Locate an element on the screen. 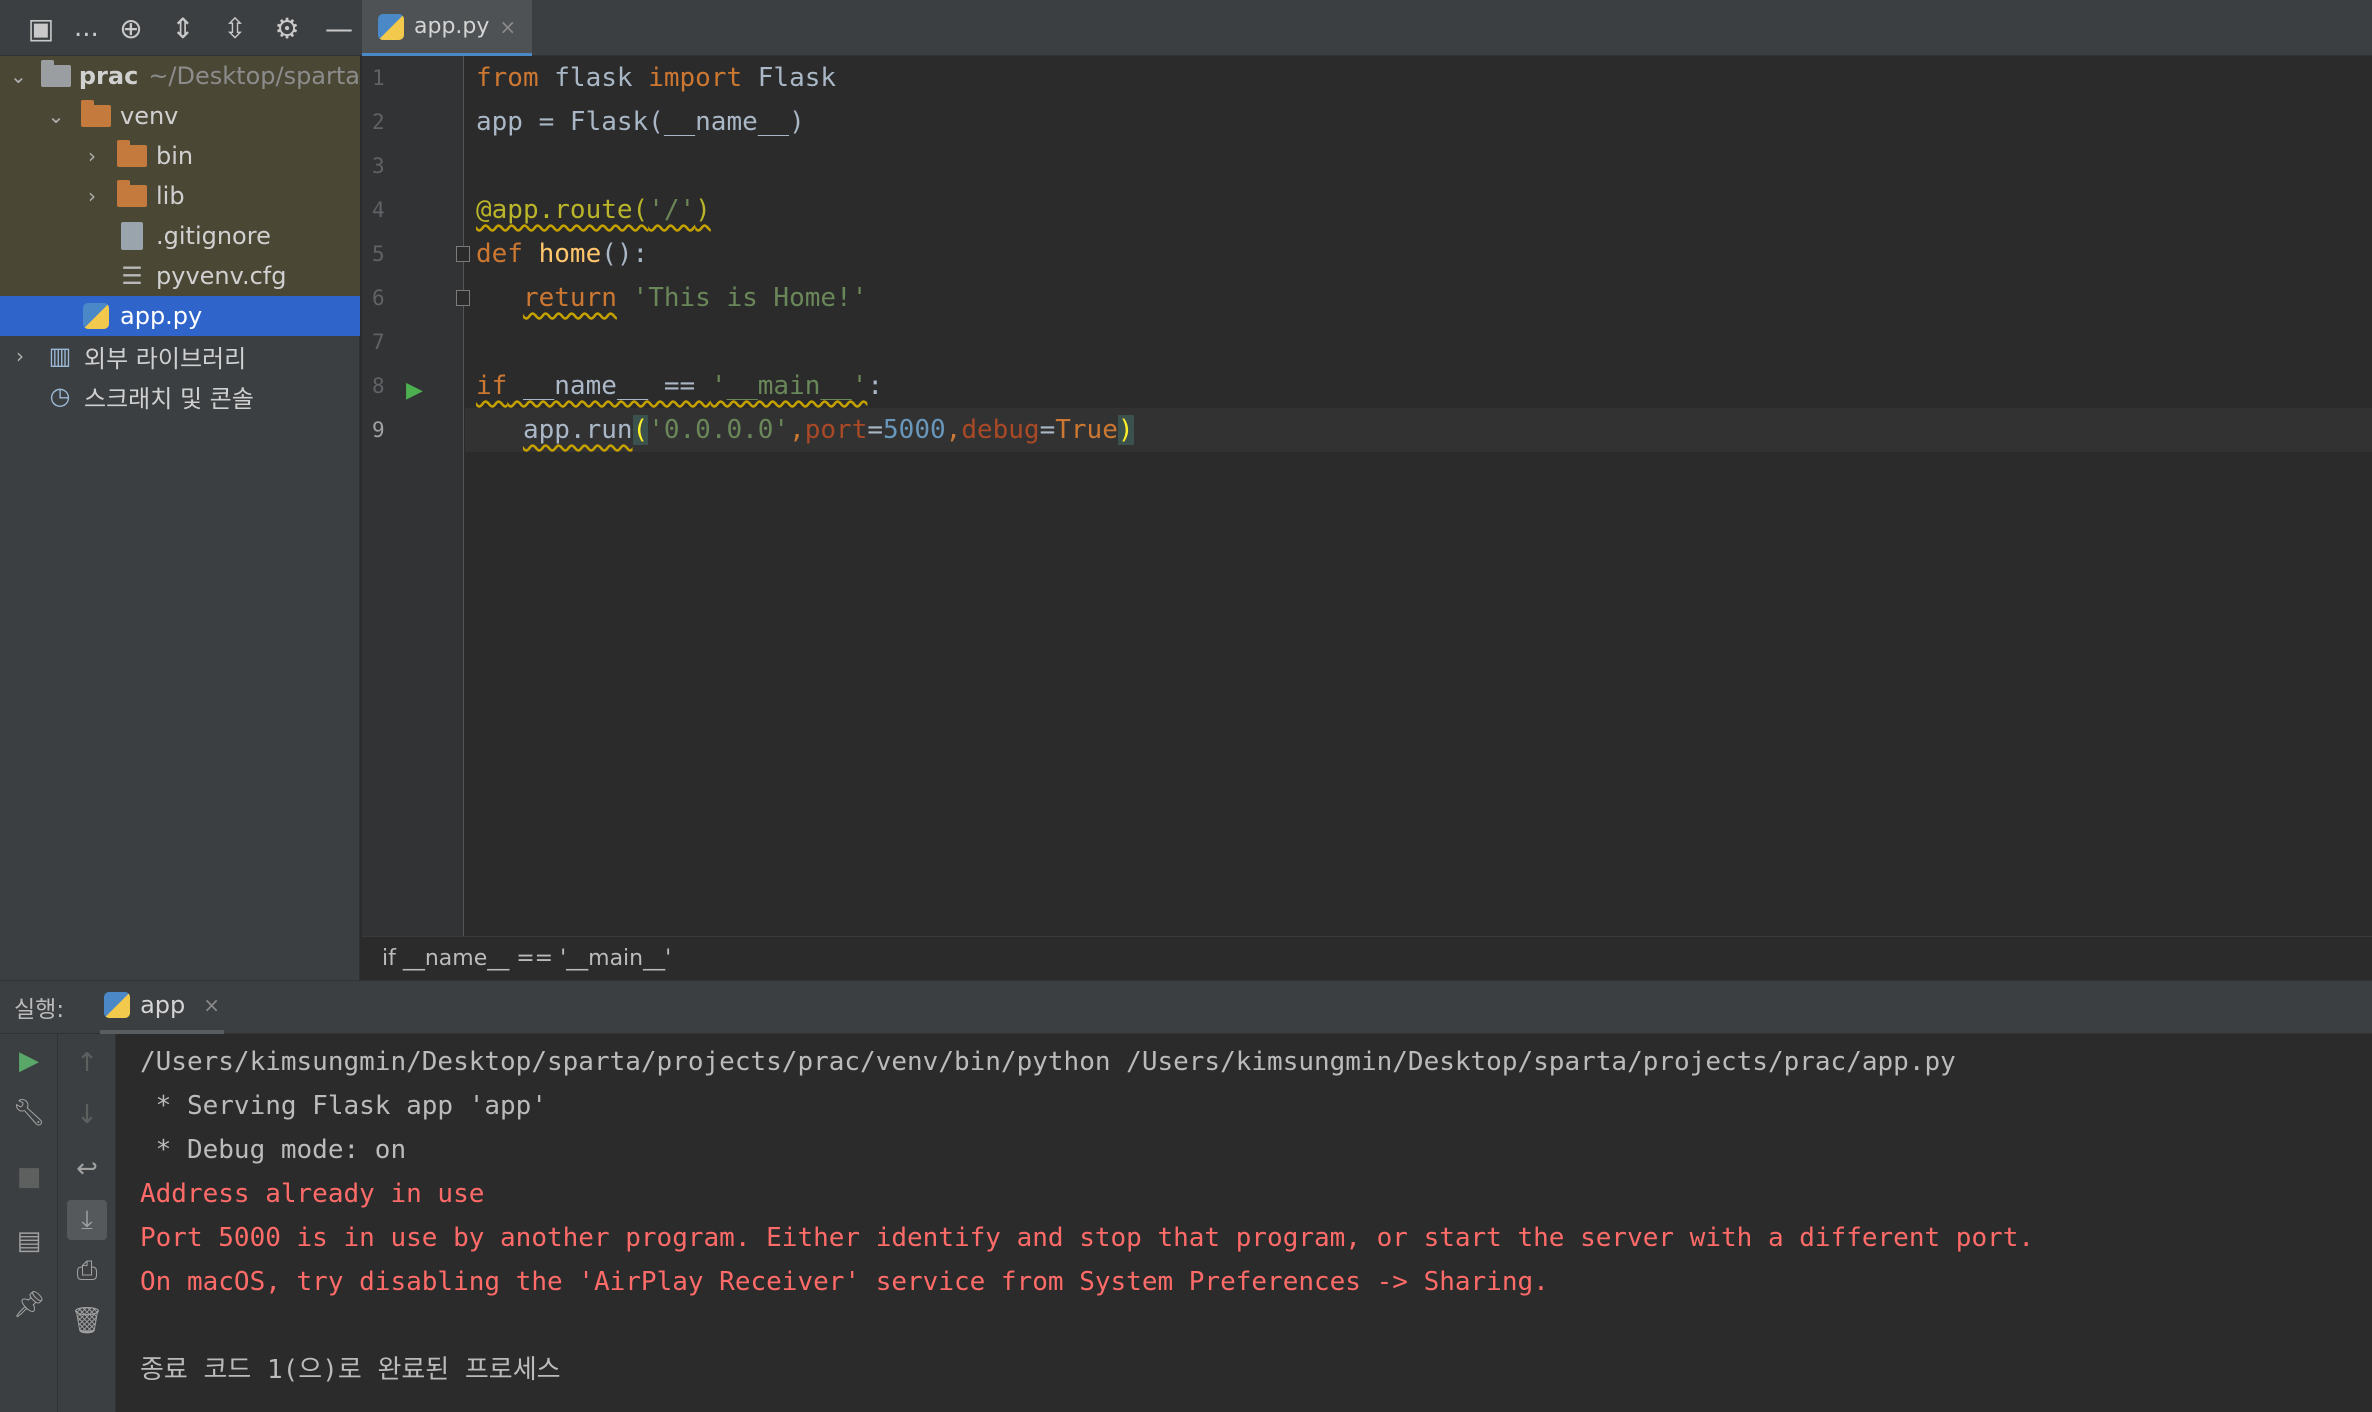  folder-icon is located at coordinates (55, 75).